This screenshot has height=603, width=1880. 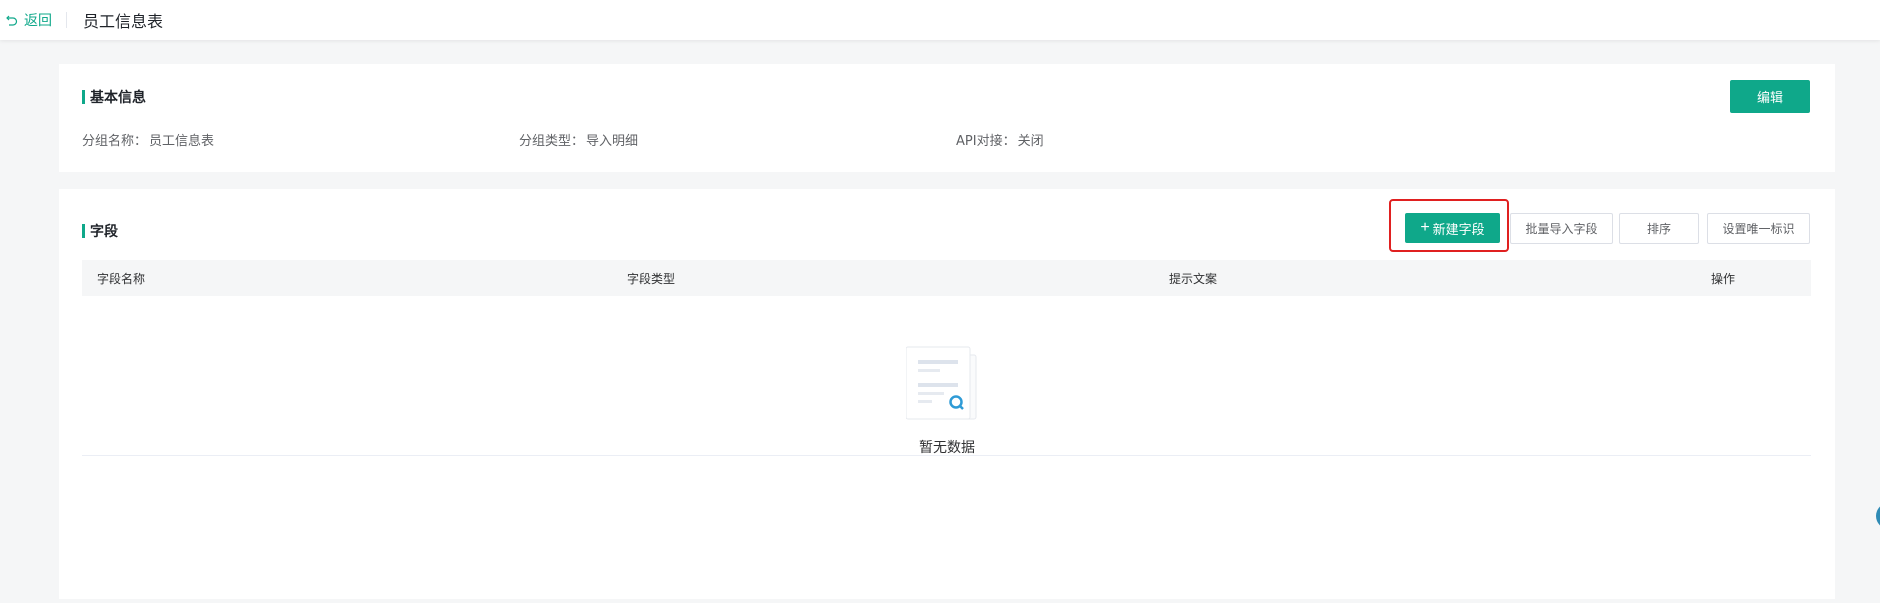 I want to click on undo-icon, so click(x=12, y=20).